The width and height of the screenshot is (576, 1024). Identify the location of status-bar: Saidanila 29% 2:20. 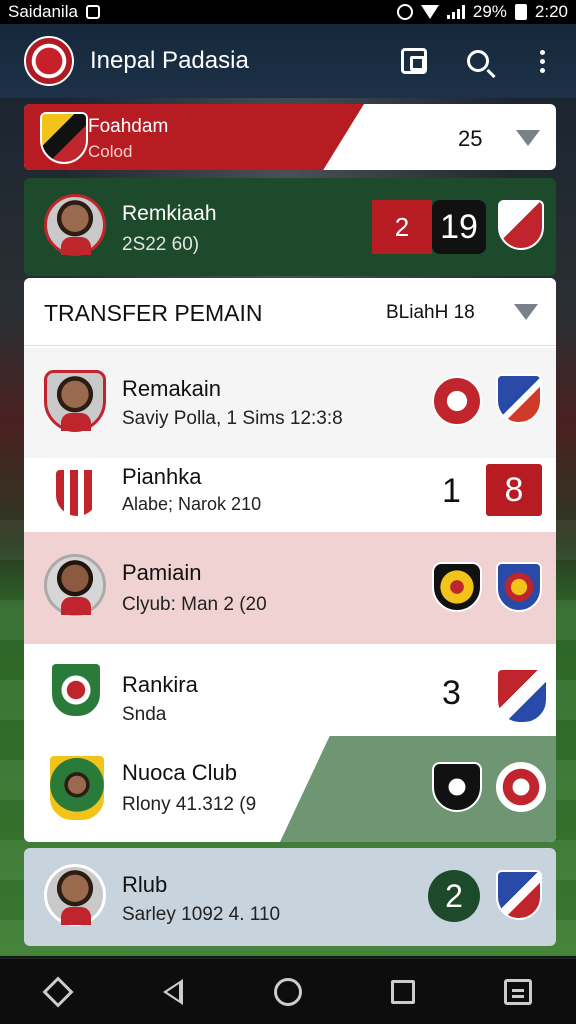
(288, 12).